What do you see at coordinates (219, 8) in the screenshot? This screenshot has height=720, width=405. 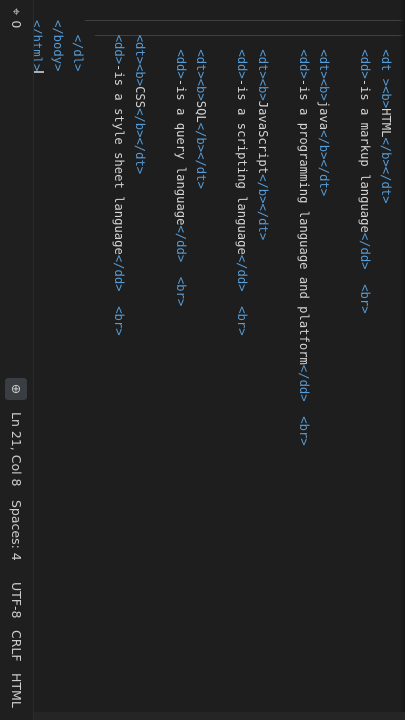 I see `editor-gutter` at bounding box center [219, 8].